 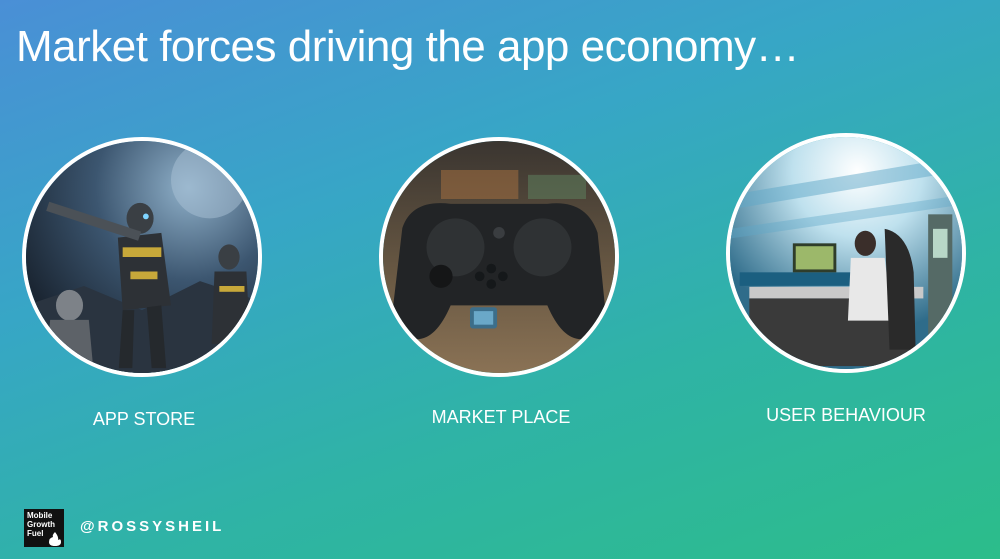 I want to click on flame-icon, so click(x=55, y=539).